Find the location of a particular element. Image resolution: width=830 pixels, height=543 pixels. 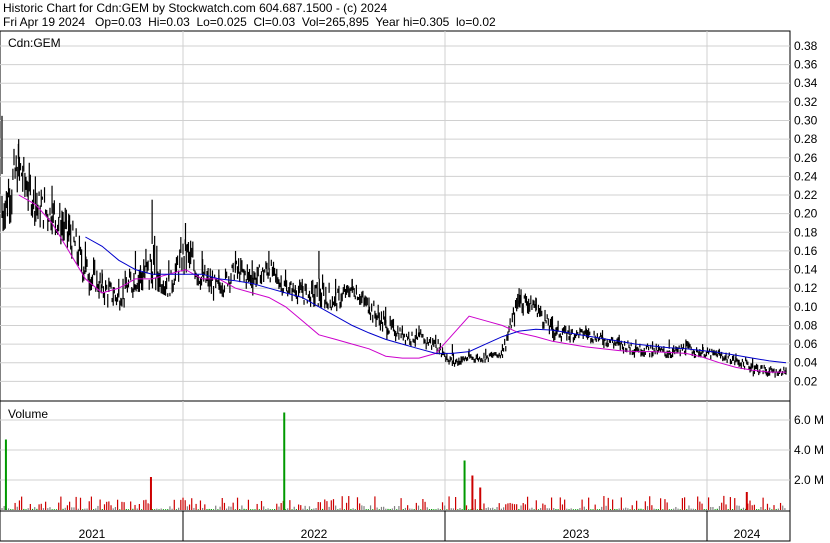

price-tick-label: 0.06 is located at coordinates (806, 344).